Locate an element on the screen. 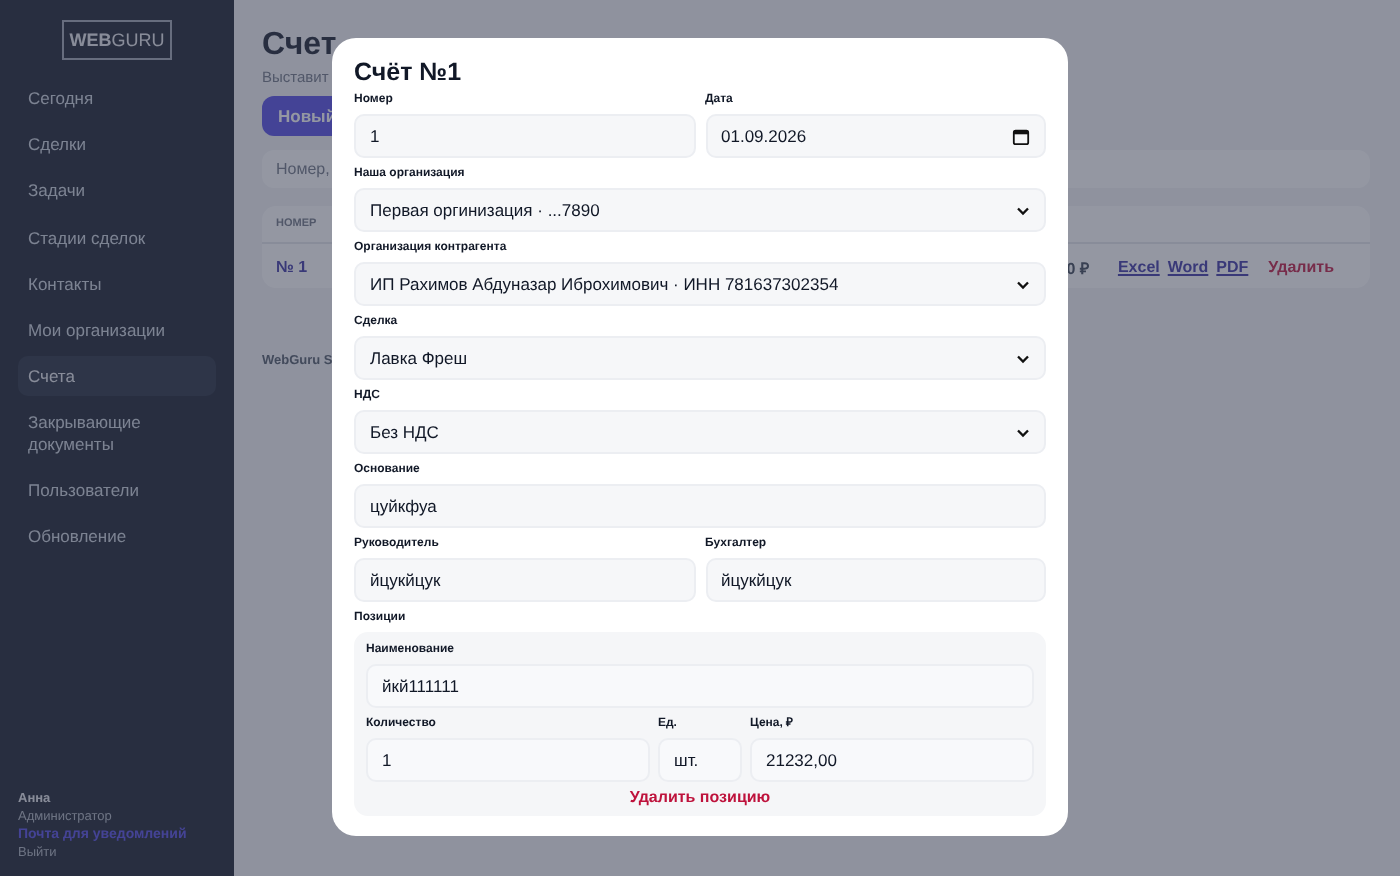 Image resolution: width=1400 pixels, height=876 pixels. sidebar-item: Задачи is located at coordinates (117, 191).